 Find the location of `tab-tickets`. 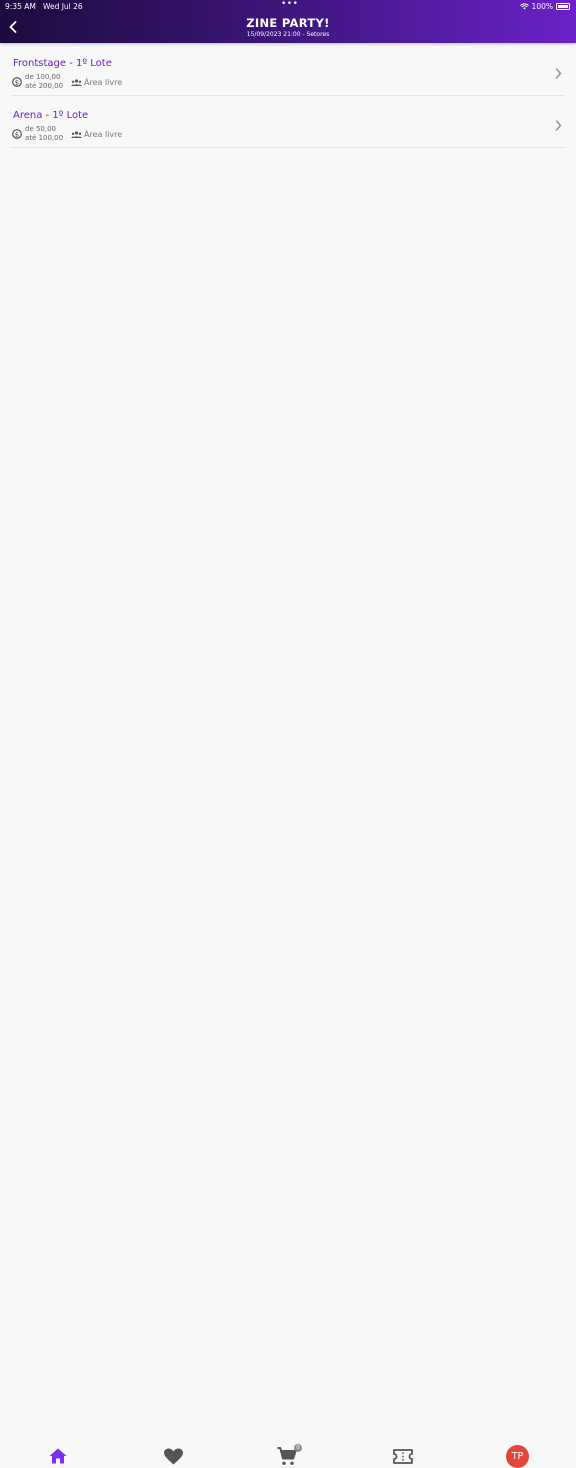

tab-tickets is located at coordinates (403, 1456).